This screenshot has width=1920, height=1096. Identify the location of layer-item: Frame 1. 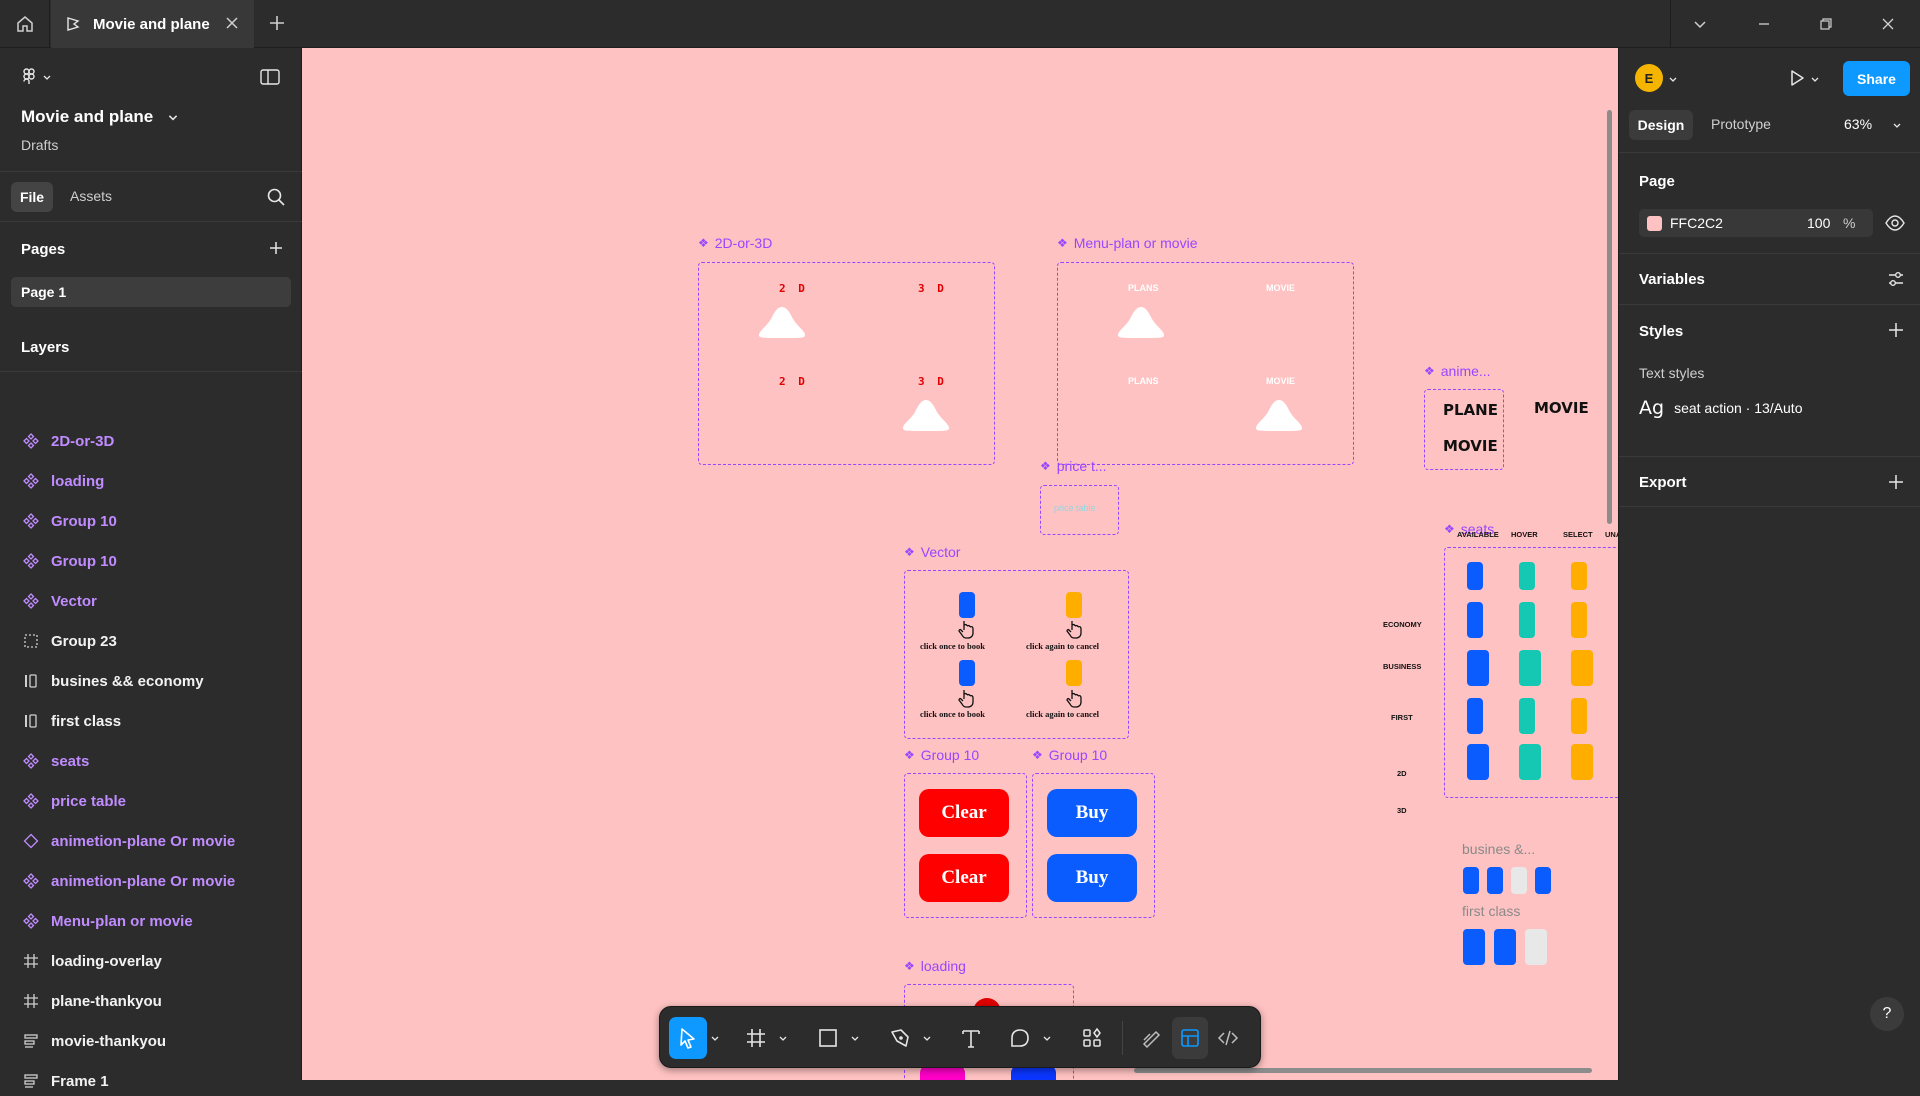
(155, 1081).